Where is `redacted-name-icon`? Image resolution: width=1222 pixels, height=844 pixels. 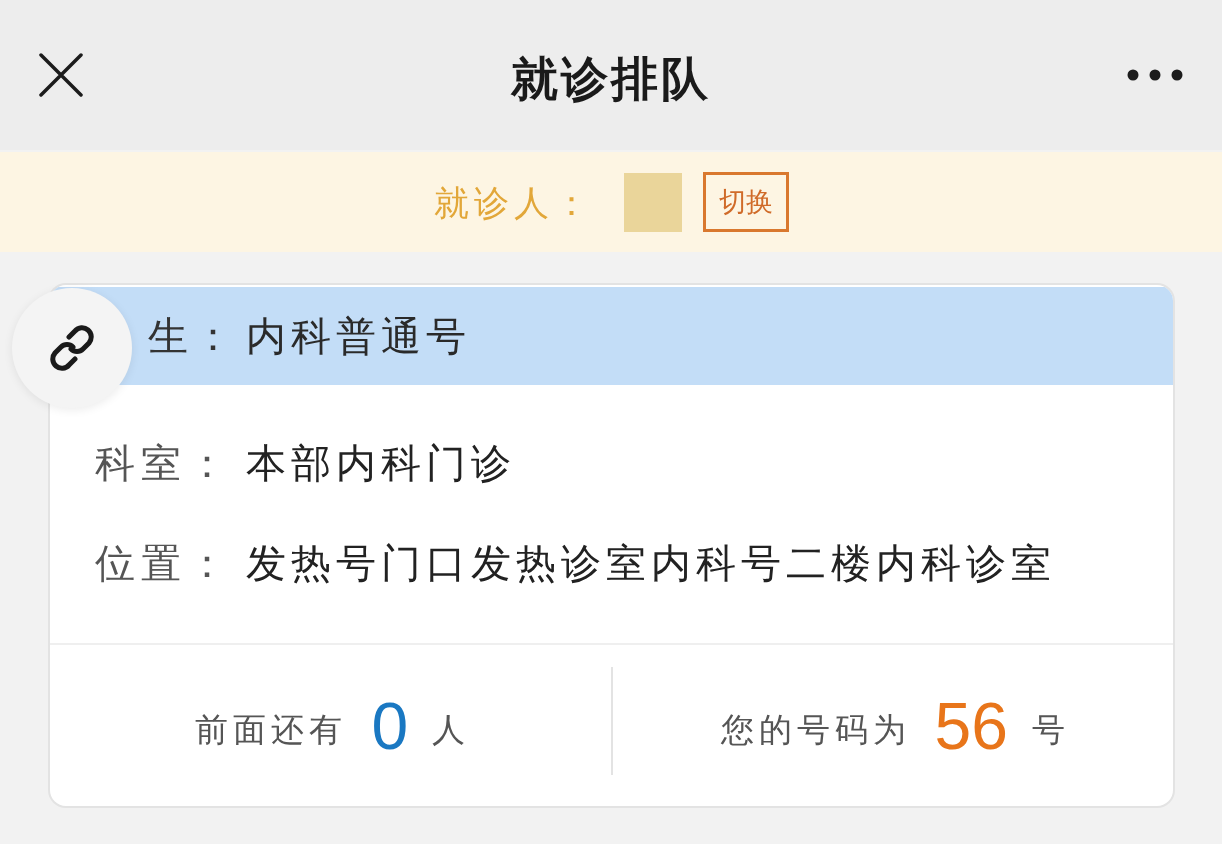
redacted-name-icon is located at coordinates (652, 202).